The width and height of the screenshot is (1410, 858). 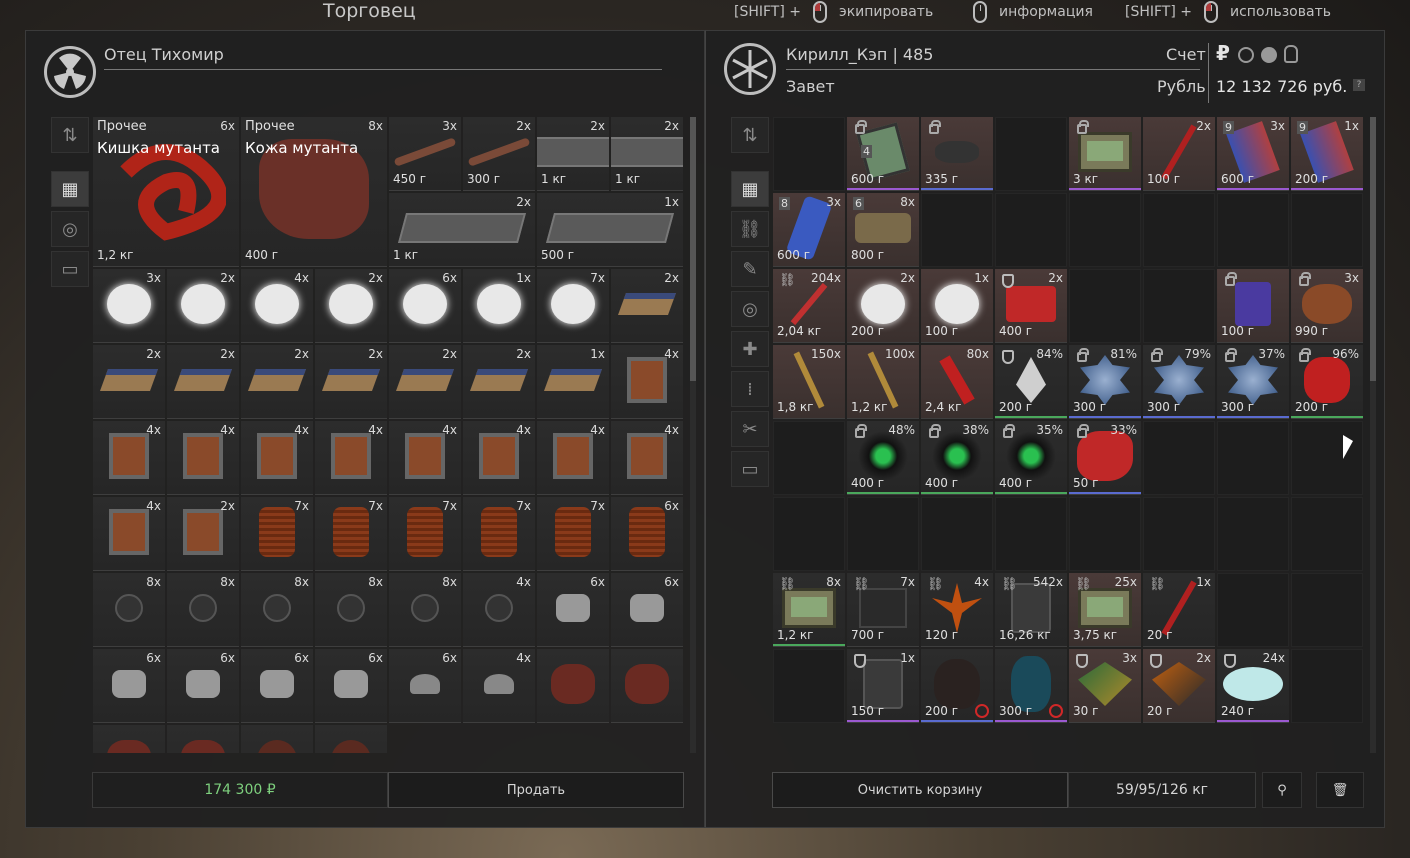 What do you see at coordinates (1253, 154) in the screenshot?
I see `inventory-item: 3x 600 г 9` at bounding box center [1253, 154].